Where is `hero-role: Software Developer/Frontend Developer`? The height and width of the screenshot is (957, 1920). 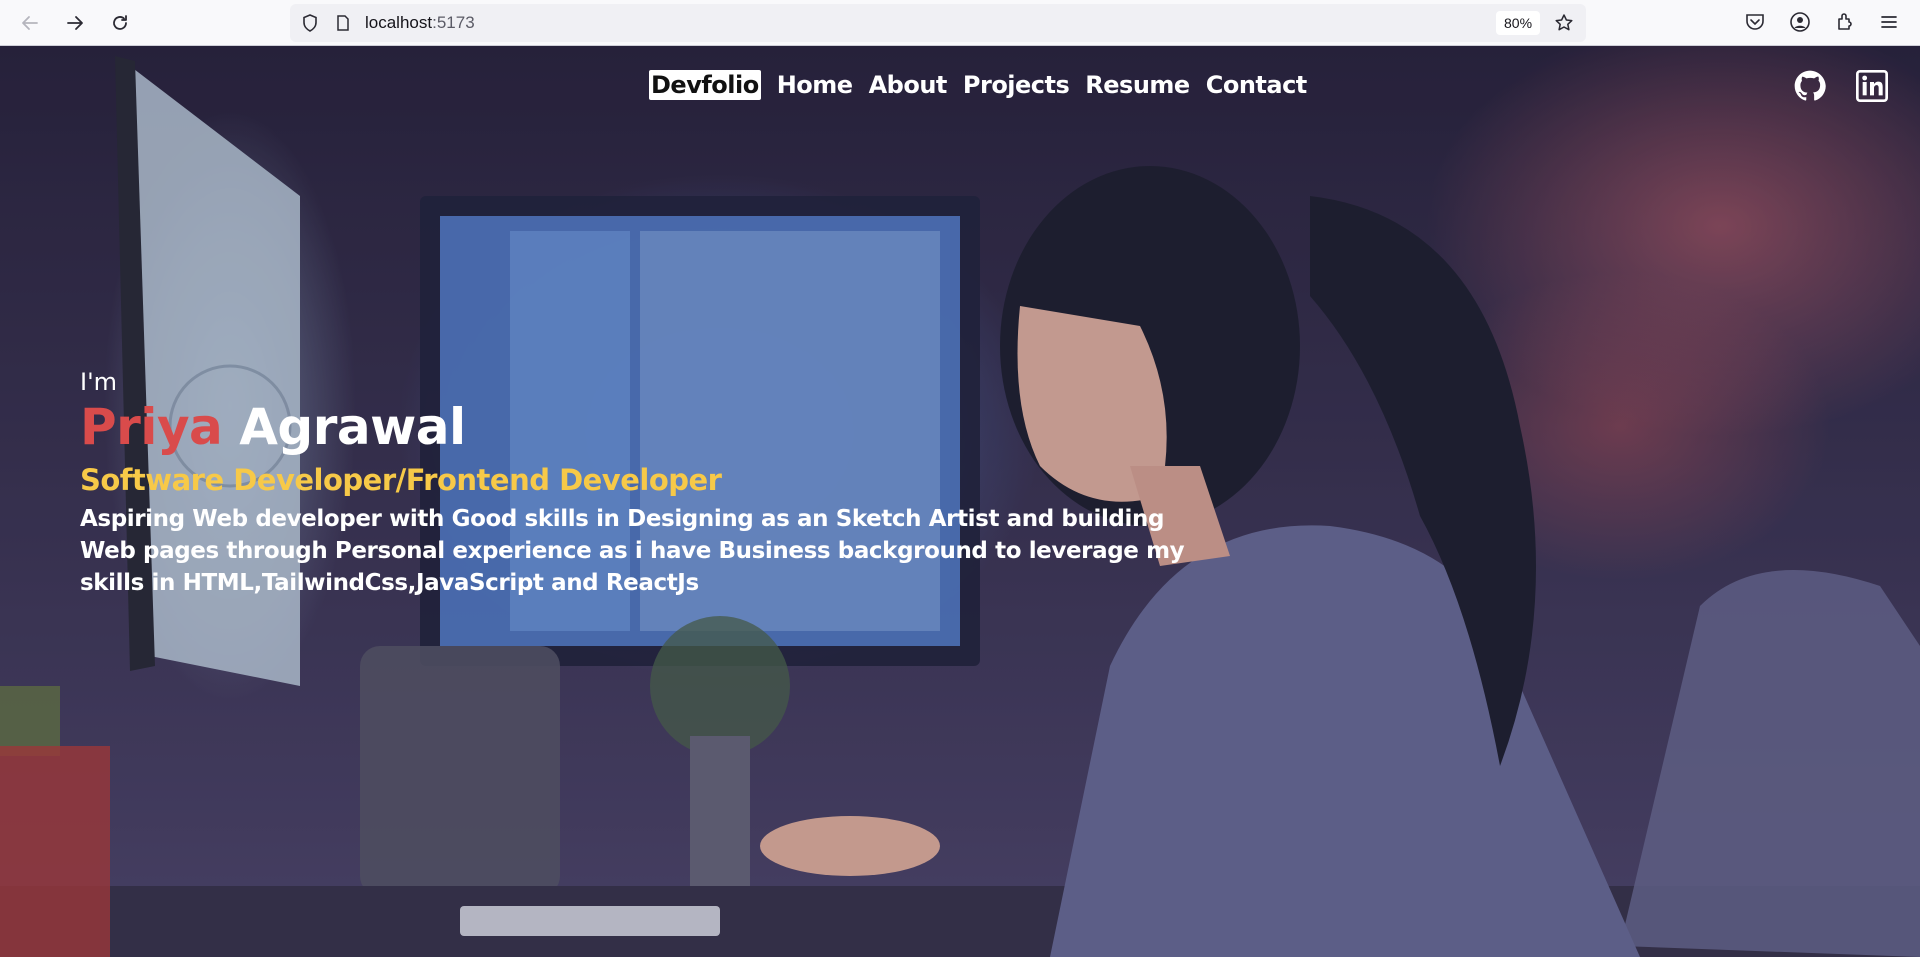 hero-role: Software Developer/Frontend Developer is located at coordinates (401, 480).